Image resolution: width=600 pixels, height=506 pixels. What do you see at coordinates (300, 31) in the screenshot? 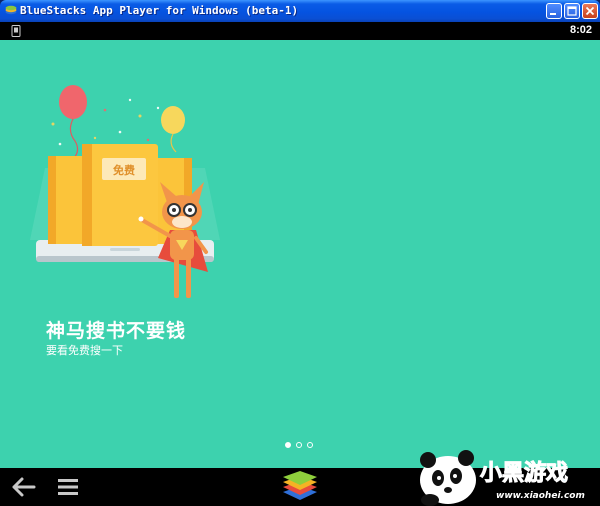
I see `android-status-bar: 8:02` at bounding box center [300, 31].